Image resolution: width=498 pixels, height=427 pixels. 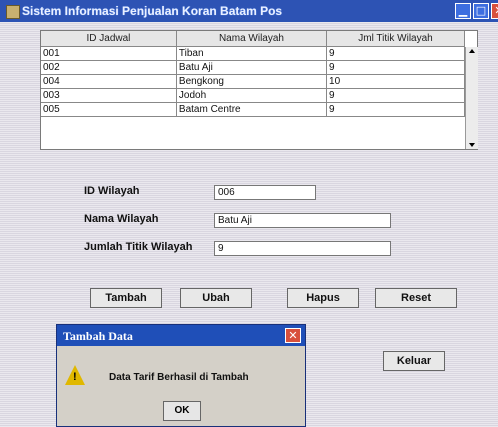 I want to click on maximize-icon: □, so click(x=481, y=10).